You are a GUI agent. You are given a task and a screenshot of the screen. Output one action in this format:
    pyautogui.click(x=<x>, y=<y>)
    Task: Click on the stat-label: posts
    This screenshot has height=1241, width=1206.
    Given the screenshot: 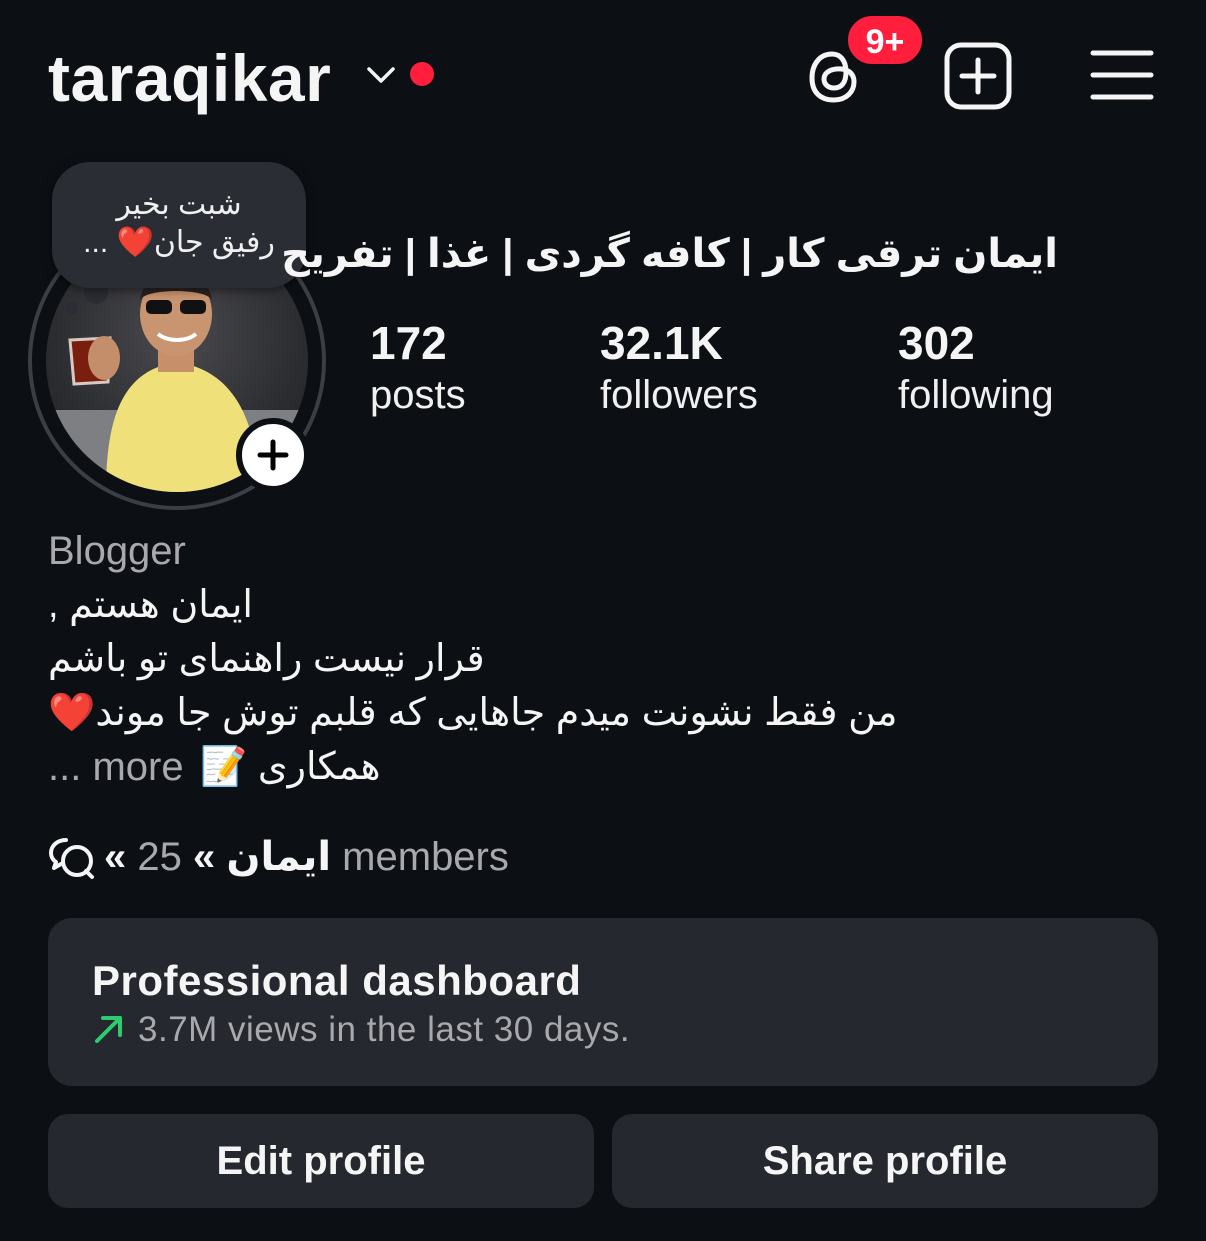 What is the action you would take?
    pyautogui.click(x=418, y=395)
    